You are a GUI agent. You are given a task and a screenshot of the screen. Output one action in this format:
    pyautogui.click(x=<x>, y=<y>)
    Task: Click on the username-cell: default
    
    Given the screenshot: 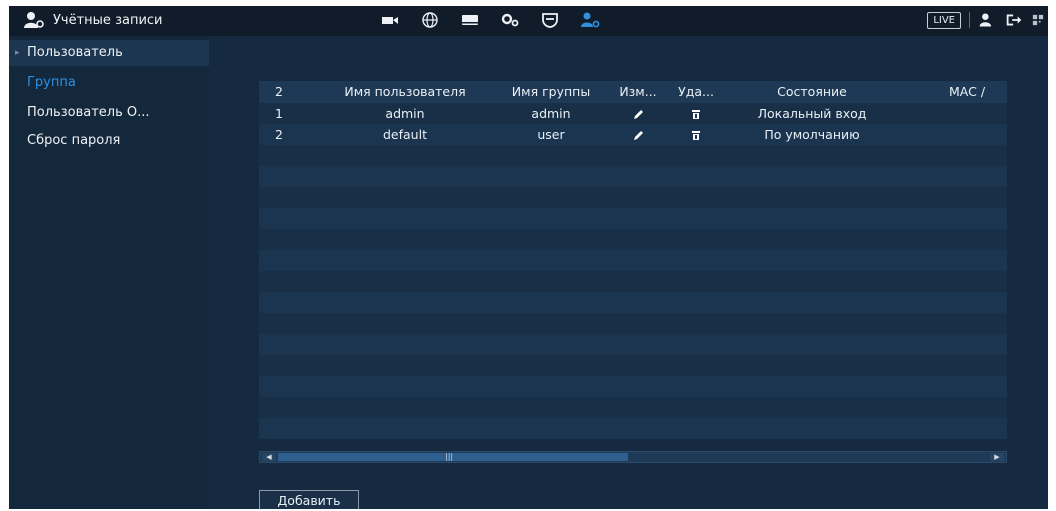 What is the action you would take?
    pyautogui.click(x=405, y=134)
    